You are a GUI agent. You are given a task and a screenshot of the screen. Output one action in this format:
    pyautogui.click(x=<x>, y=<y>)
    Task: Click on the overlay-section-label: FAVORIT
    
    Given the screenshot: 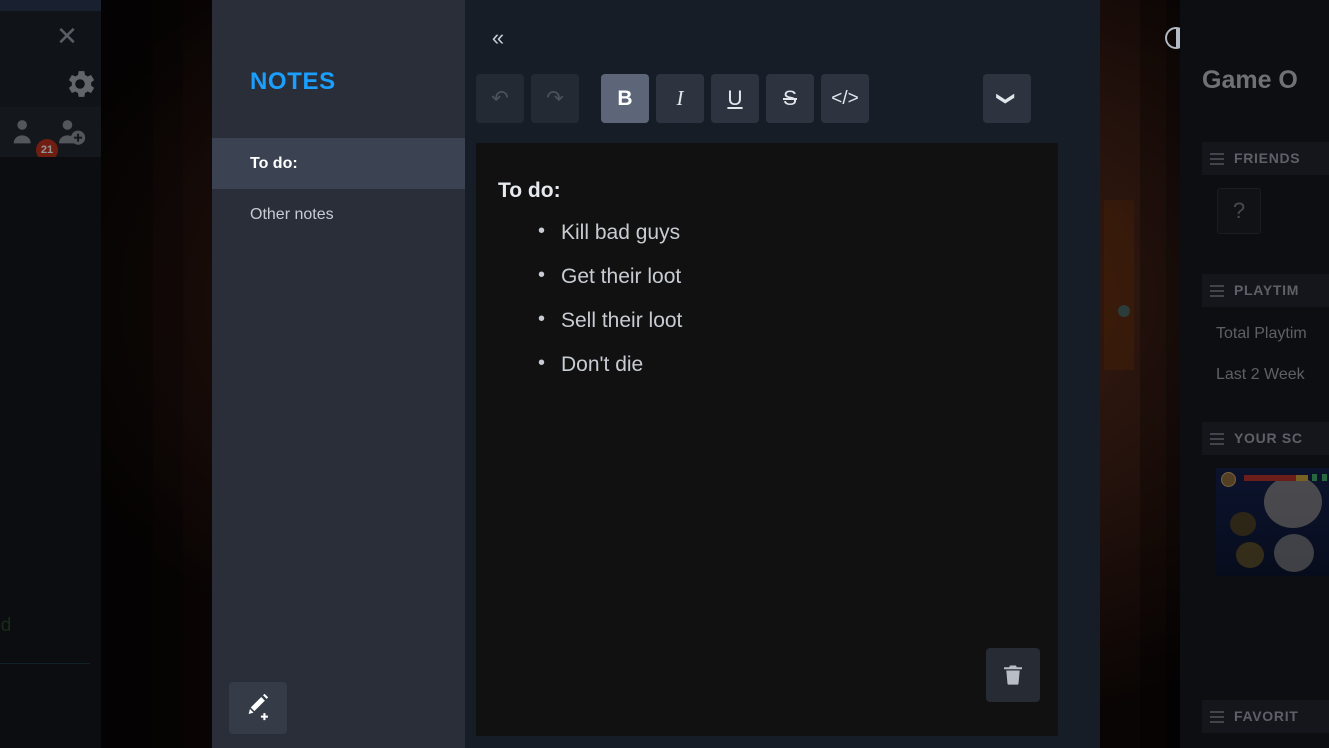 What is the action you would take?
    pyautogui.click(x=1266, y=716)
    